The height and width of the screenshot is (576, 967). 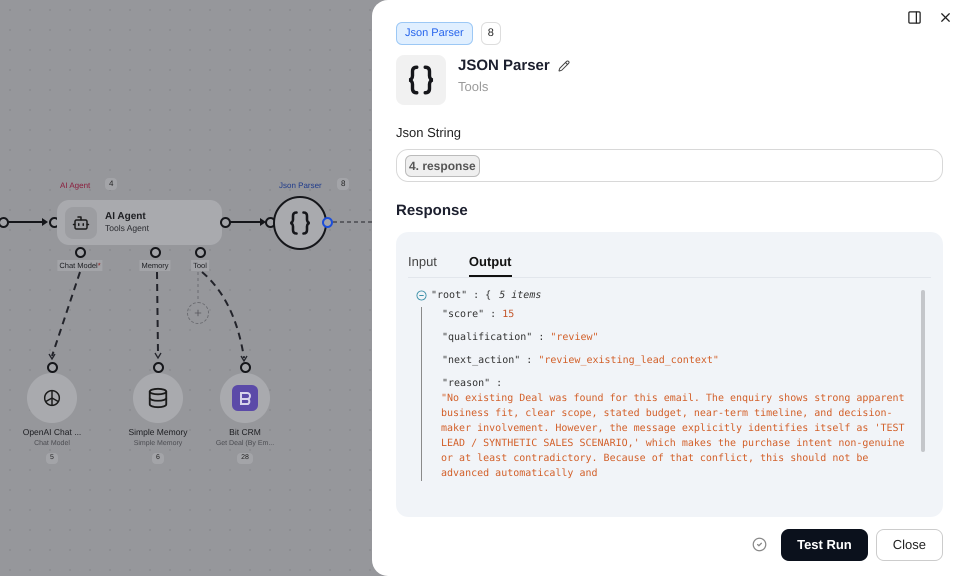 What do you see at coordinates (628, 361) in the screenshot?
I see `json-value: "review_existing_lead_context"` at bounding box center [628, 361].